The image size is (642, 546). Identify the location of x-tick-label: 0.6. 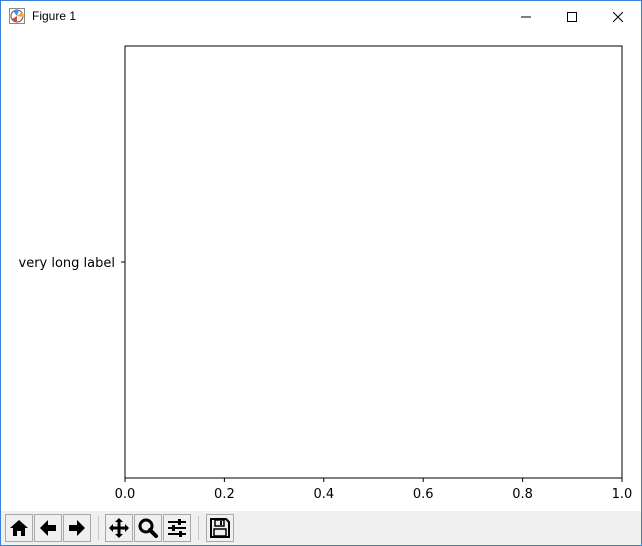
(423, 494).